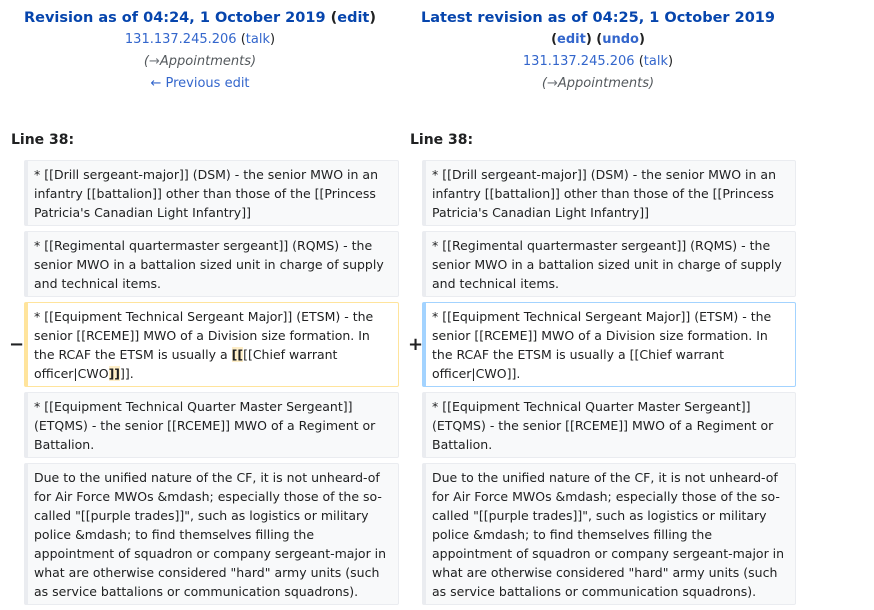 This screenshot has width=874, height=610. Describe the element at coordinates (603, 83) in the screenshot. I see `right-section-name: Appointments` at that location.